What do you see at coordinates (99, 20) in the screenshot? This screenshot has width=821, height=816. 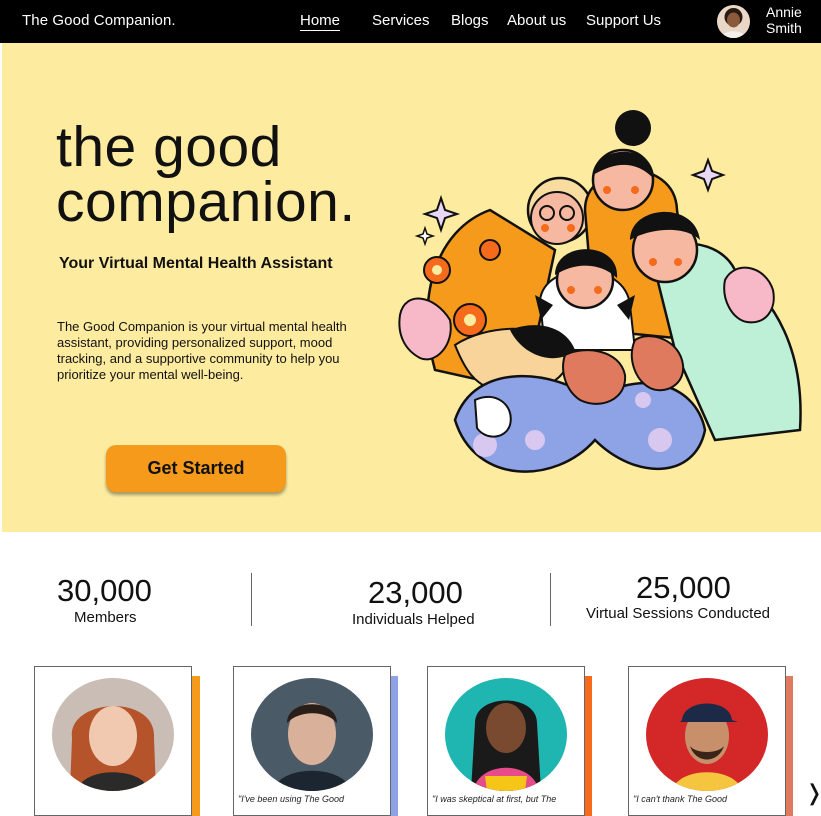 I see `brand-logo-text: The Good Companion.` at bounding box center [99, 20].